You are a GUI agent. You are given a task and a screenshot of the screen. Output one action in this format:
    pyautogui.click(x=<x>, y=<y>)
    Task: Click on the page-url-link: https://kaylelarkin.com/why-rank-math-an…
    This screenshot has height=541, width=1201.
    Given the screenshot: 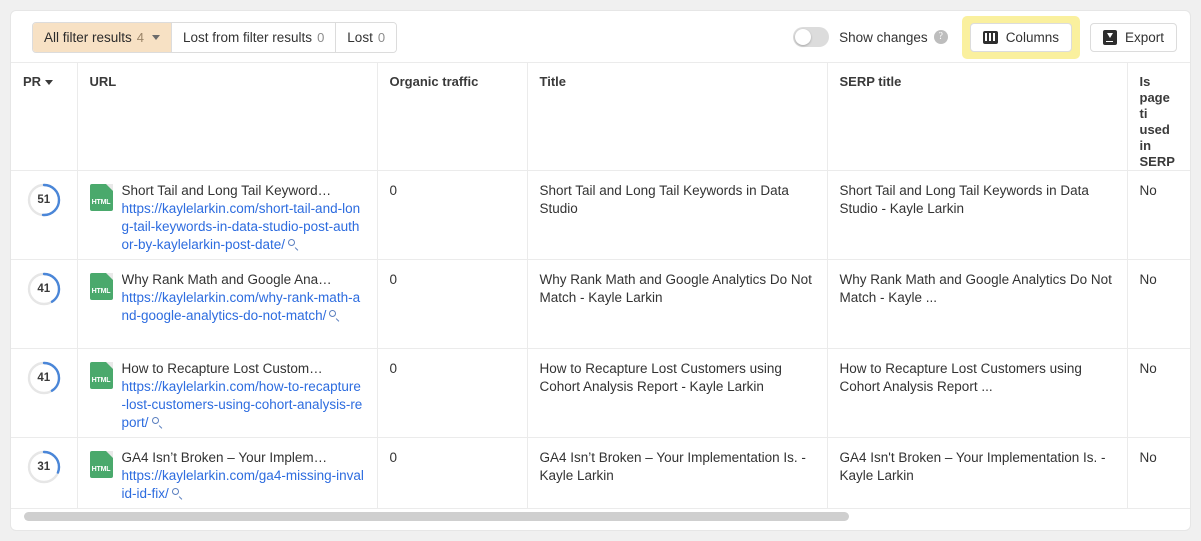 What is the action you would take?
    pyautogui.click(x=243, y=307)
    